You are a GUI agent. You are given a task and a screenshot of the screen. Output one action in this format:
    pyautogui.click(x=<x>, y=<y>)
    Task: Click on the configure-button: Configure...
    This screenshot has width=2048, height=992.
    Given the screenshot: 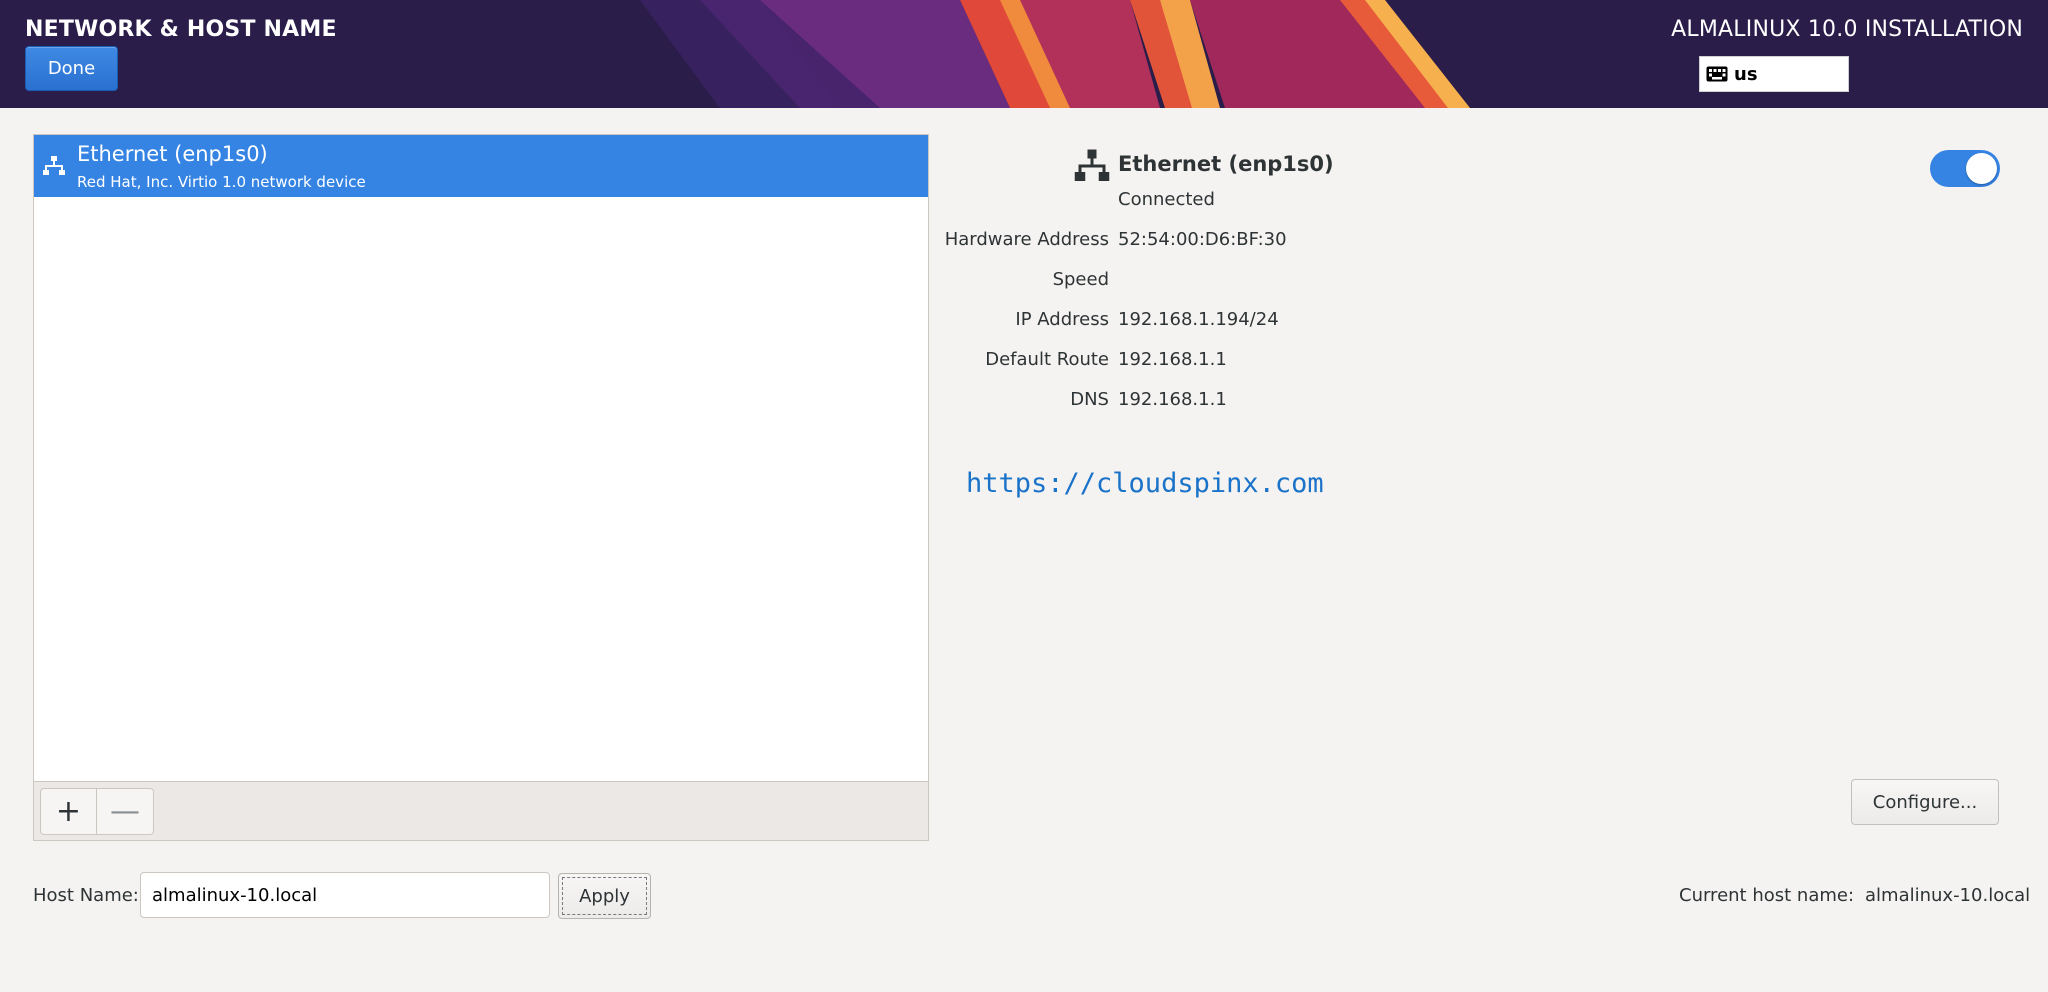 What is the action you would take?
    pyautogui.click(x=1925, y=802)
    